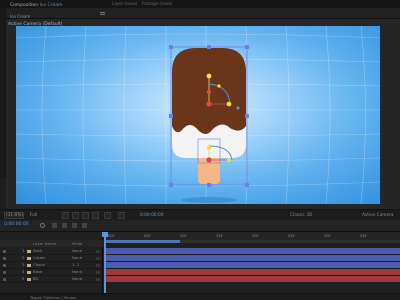  What do you see at coordinates (23, 278) in the screenshot?
I see `layer-index: 5` at bounding box center [23, 278].